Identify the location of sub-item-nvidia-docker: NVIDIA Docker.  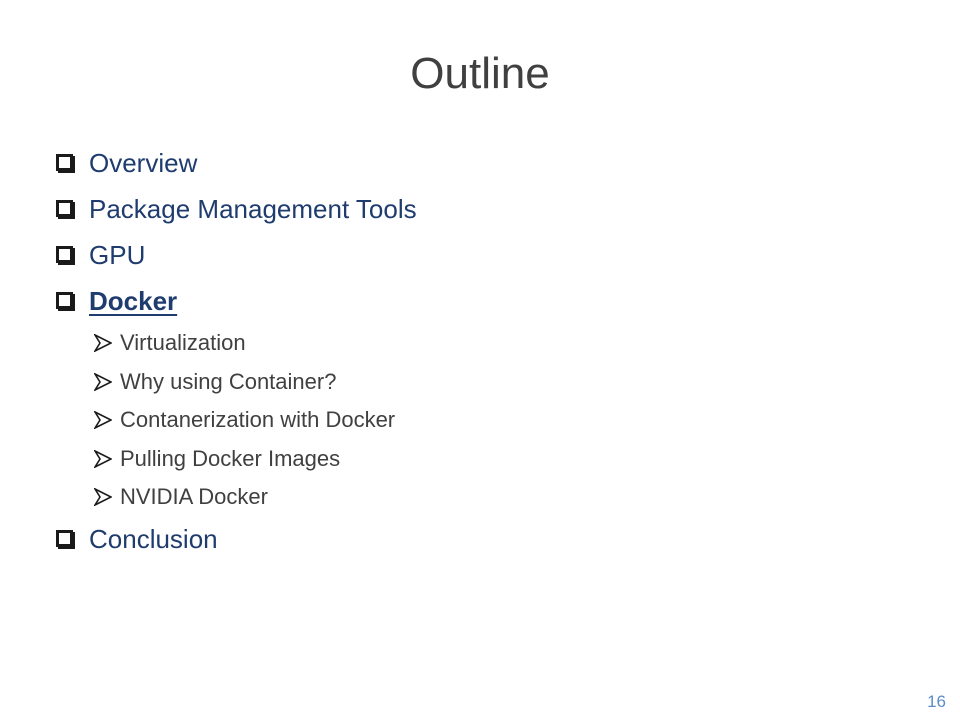
(486, 497).